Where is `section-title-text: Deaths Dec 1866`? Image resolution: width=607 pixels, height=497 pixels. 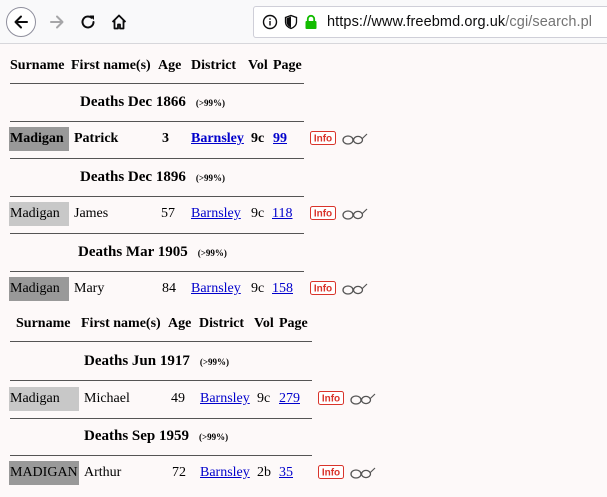
section-title-text: Deaths Dec 1866 is located at coordinates (133, 102).